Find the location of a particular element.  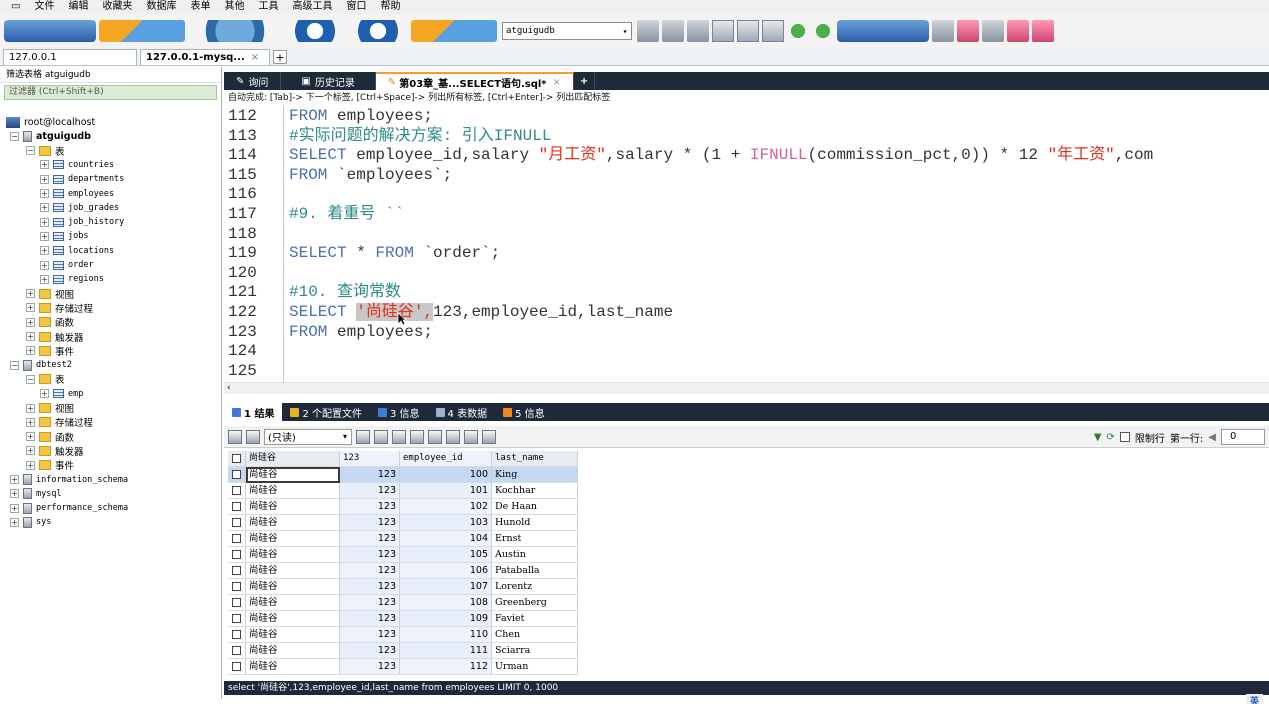

delete-row-icon is located at coordinates (417, 436).